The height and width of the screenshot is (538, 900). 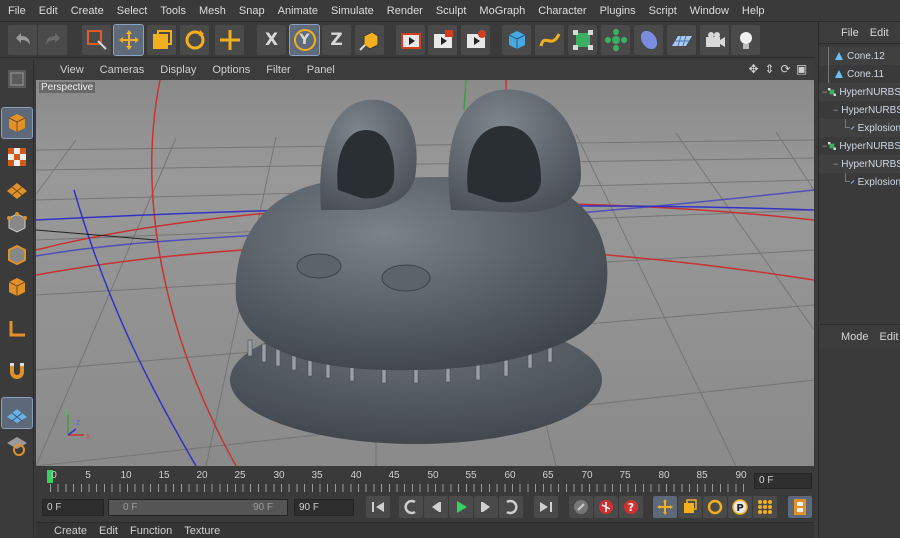 I want to click on end-frame-field: 90 F, so click(x=324, y=507).